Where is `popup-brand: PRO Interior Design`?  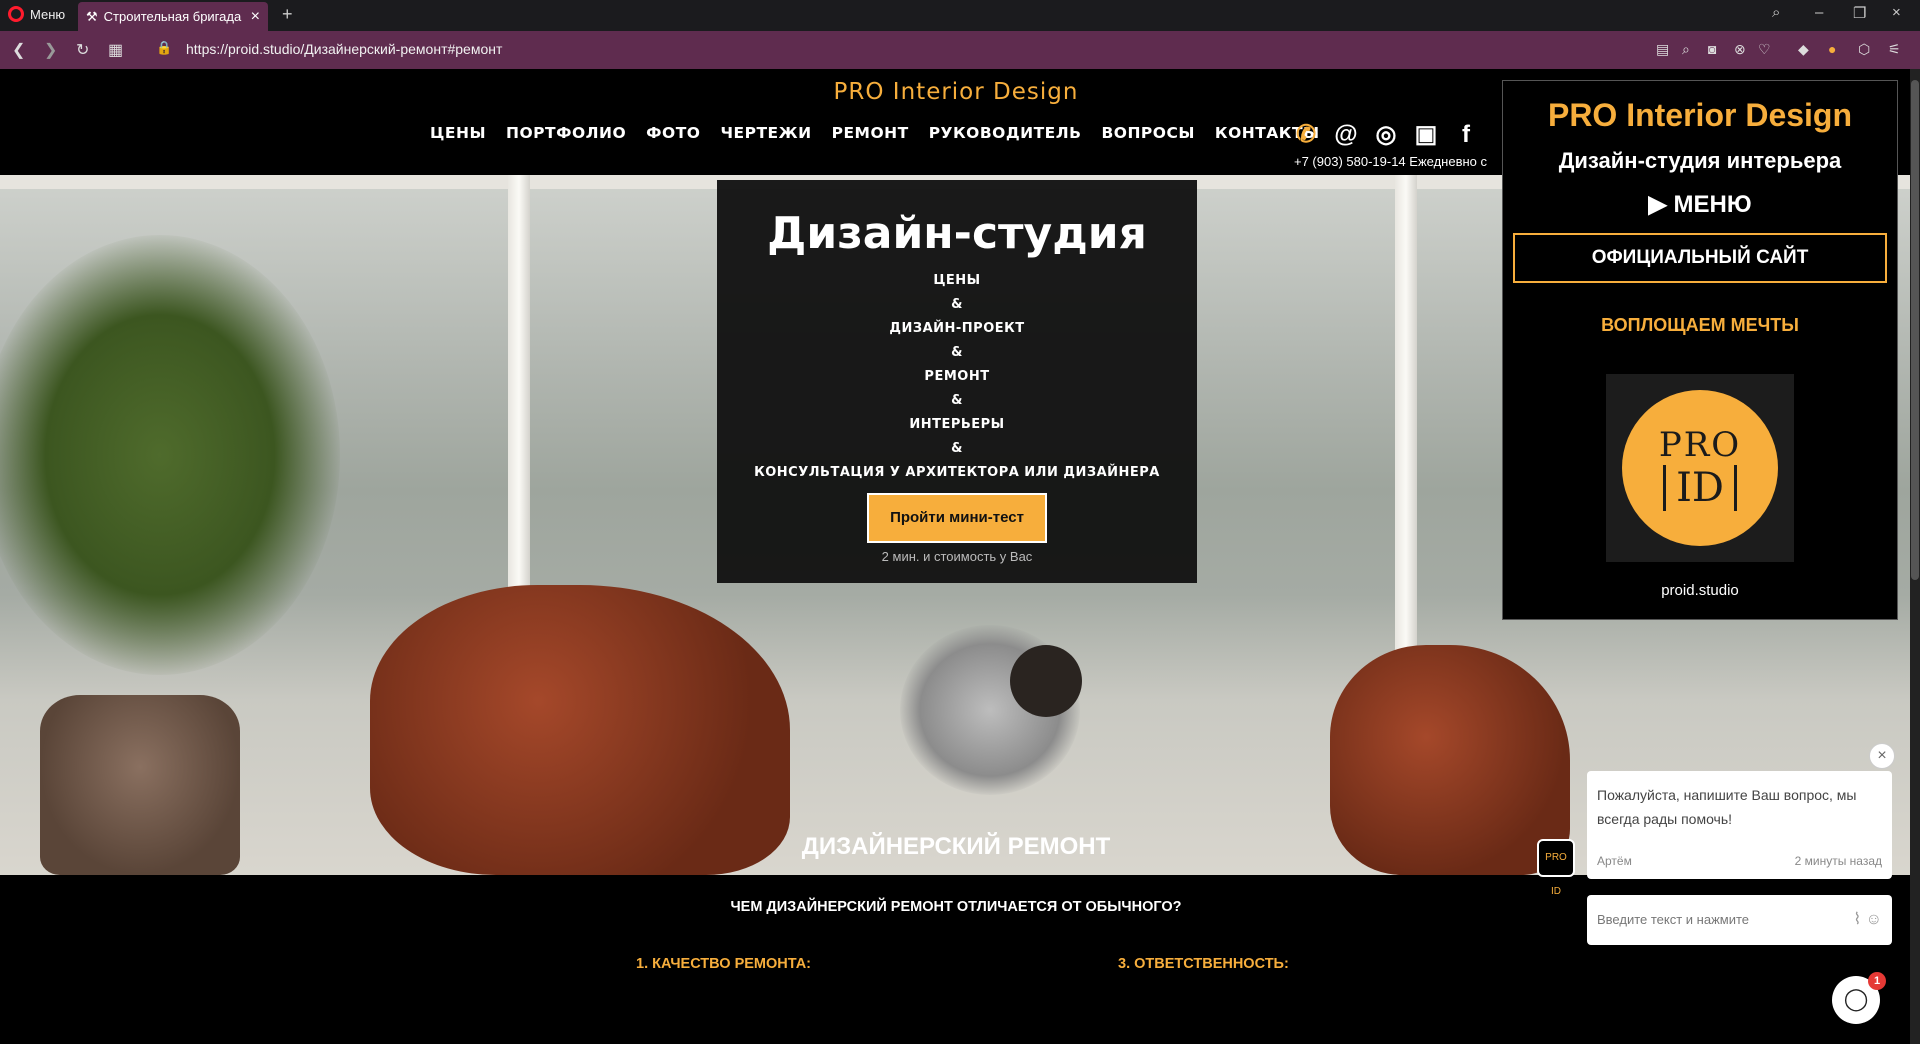
popup-brand: PRO Interior Design is located at coordinates (1700, 115).